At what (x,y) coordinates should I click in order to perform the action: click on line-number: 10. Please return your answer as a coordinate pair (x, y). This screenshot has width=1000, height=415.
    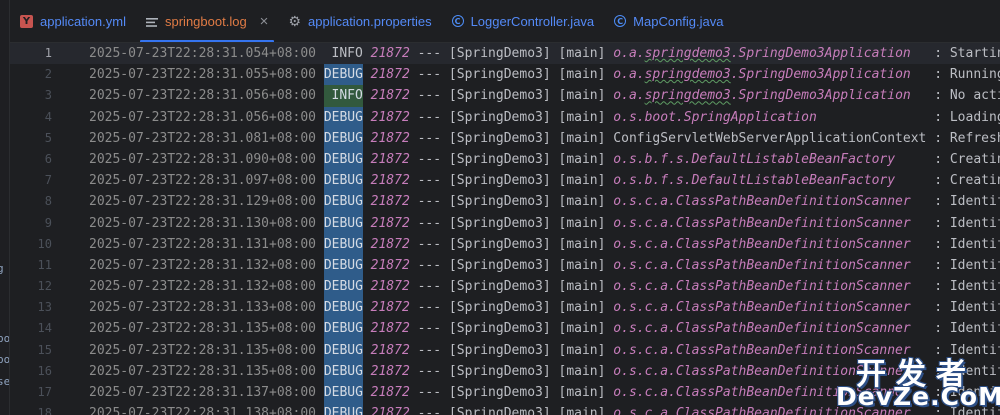
    Looking at the image, I should click on (31, 244).